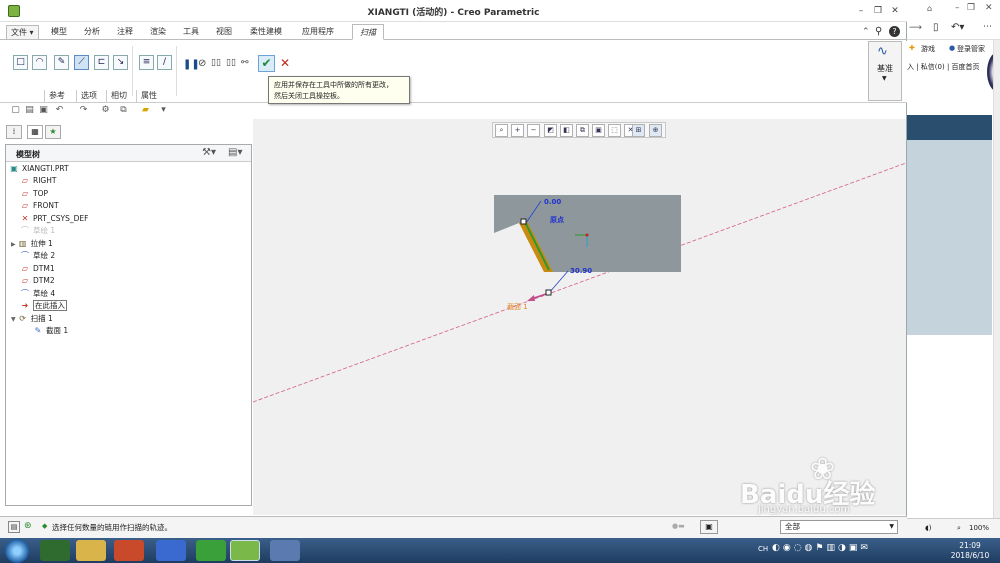  I want to click on tree-node-dtm1: ▱ DTM1, so click(37, 269).